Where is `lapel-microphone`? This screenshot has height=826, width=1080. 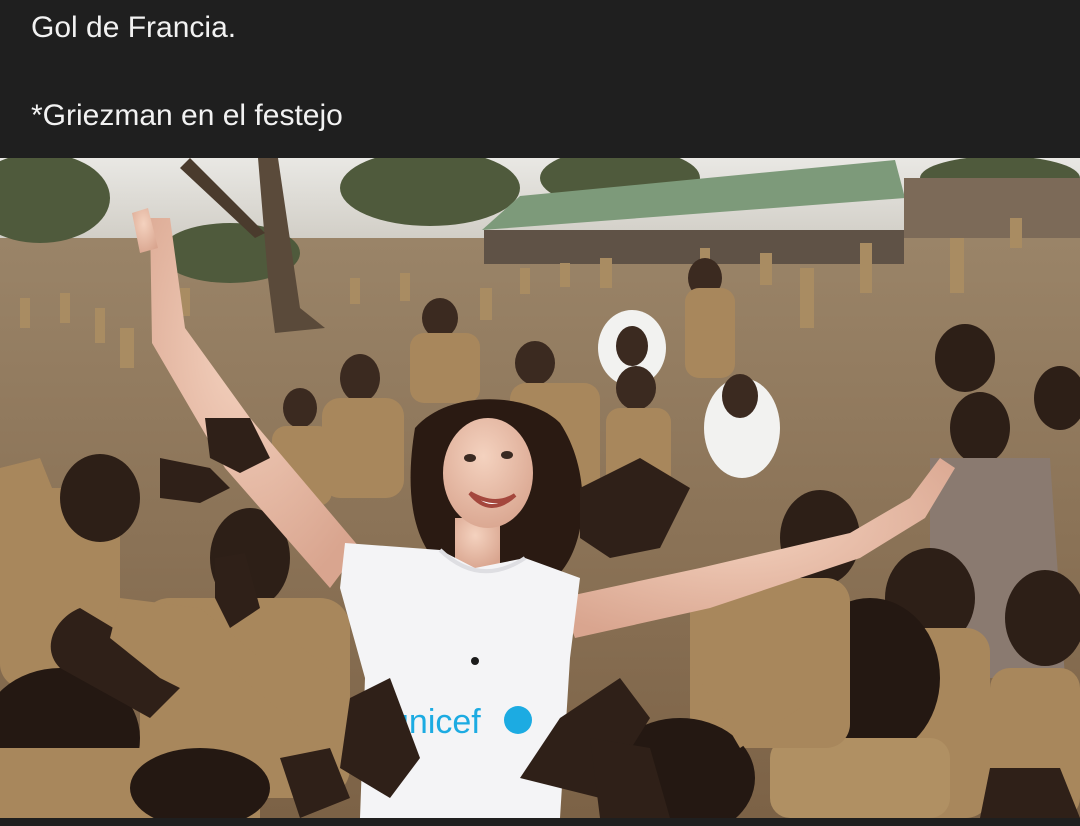
lapel-microphone is located at coordinates (475, 661).